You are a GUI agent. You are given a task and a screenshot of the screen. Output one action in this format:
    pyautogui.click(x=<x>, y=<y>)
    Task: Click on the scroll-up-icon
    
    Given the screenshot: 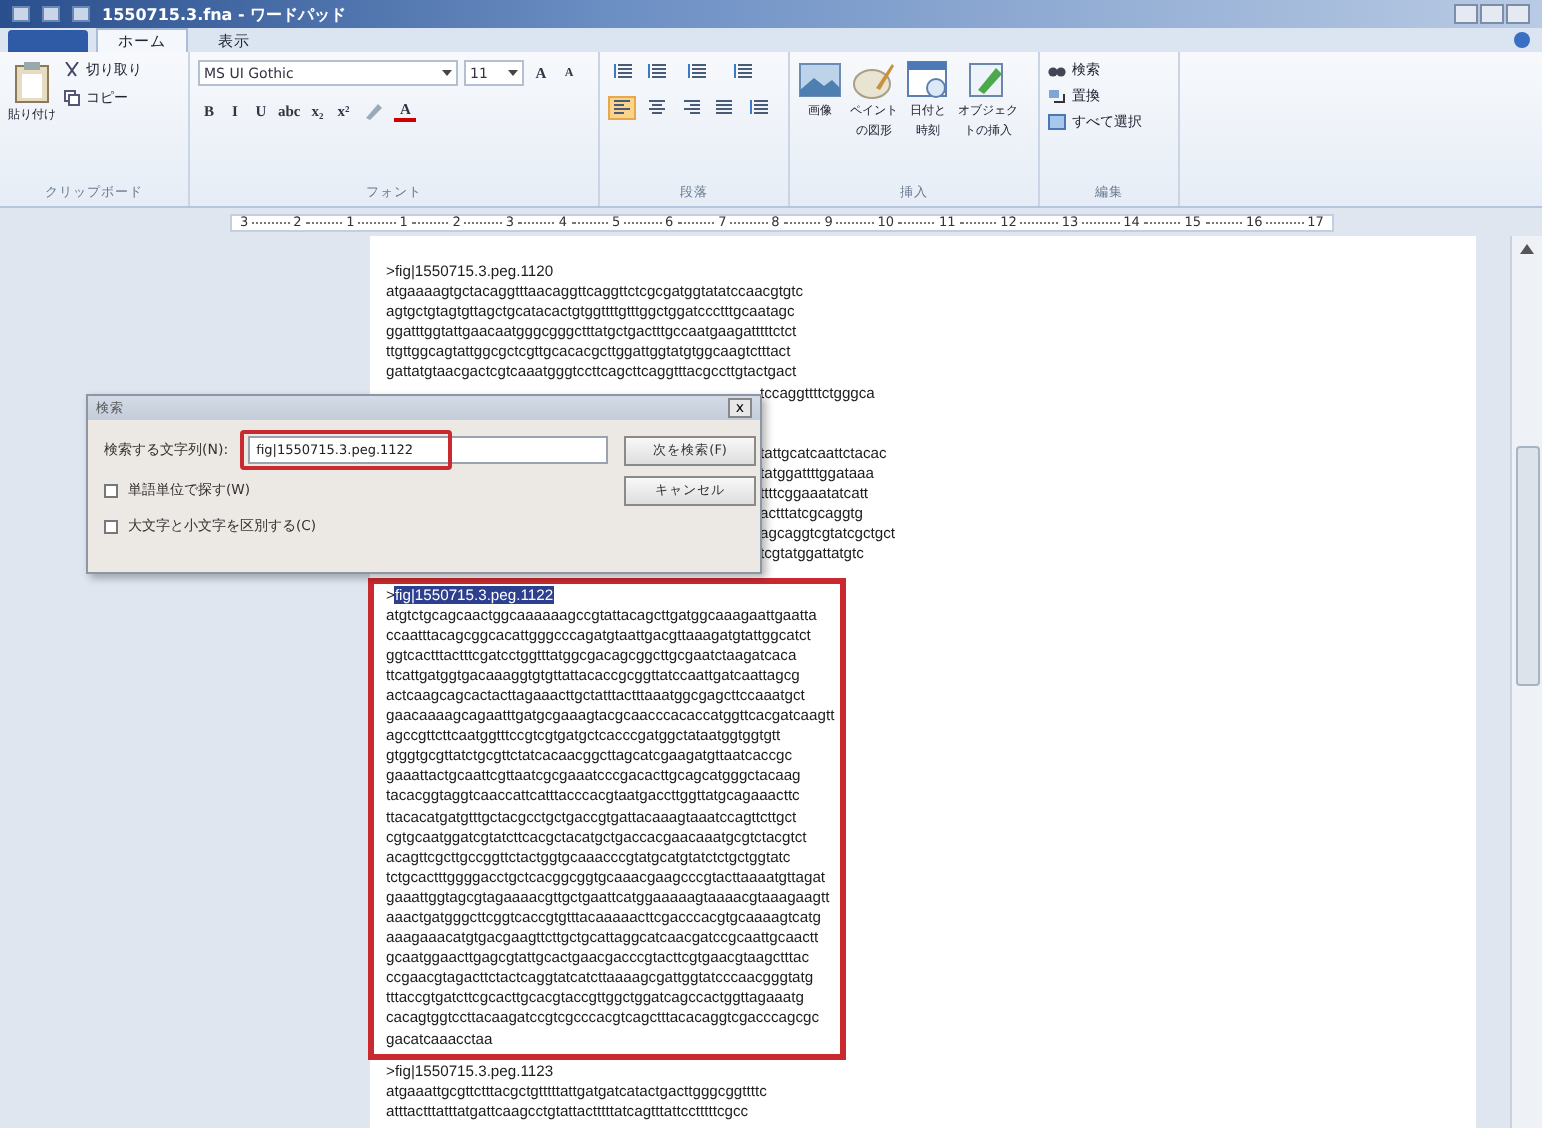 What is the action you would take?
    pyautogui.click(x=1527, y=249)
    